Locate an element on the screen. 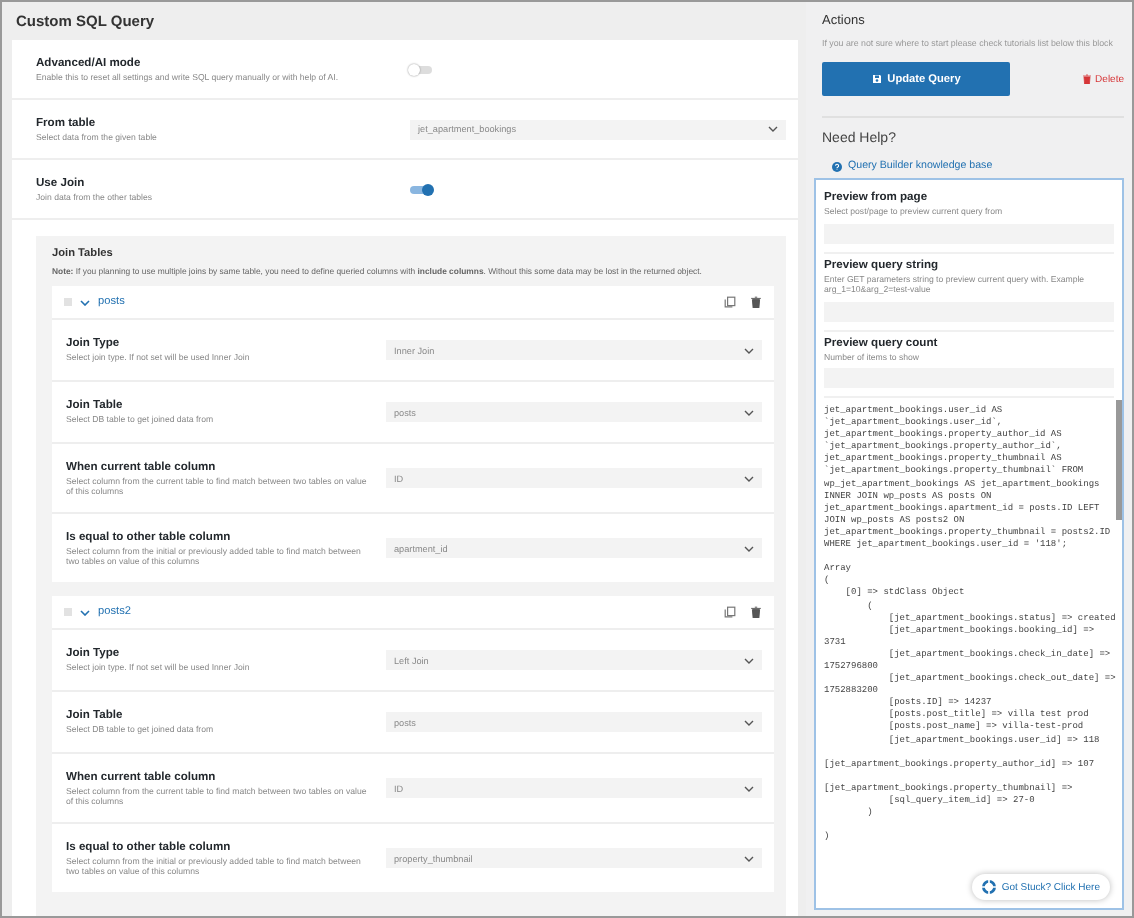 The image size is (1134, 918). help-icon is located at coordinates (837, 166).